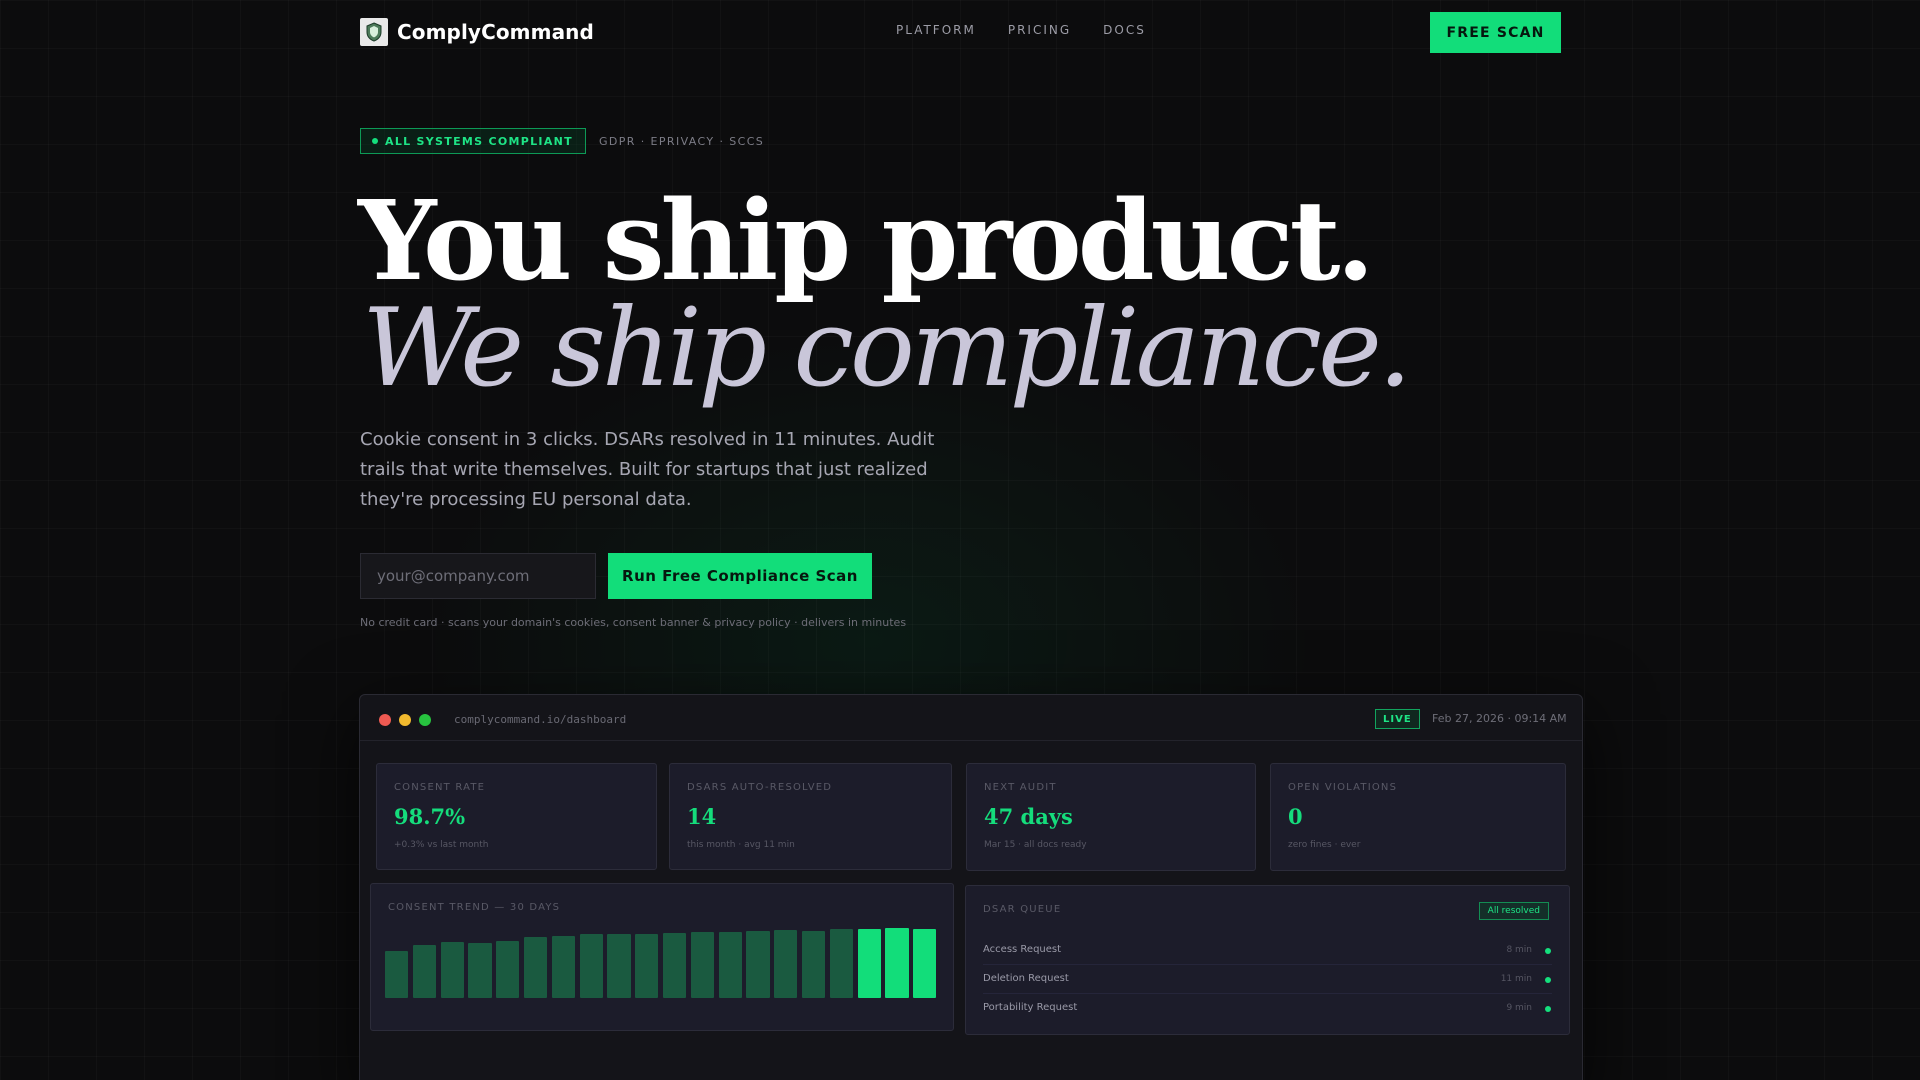  What do you see at coordinates (1124, 30) in the screenshot?
I see `nav-link-docs: DOCS` at bounding box center [1124, 30].